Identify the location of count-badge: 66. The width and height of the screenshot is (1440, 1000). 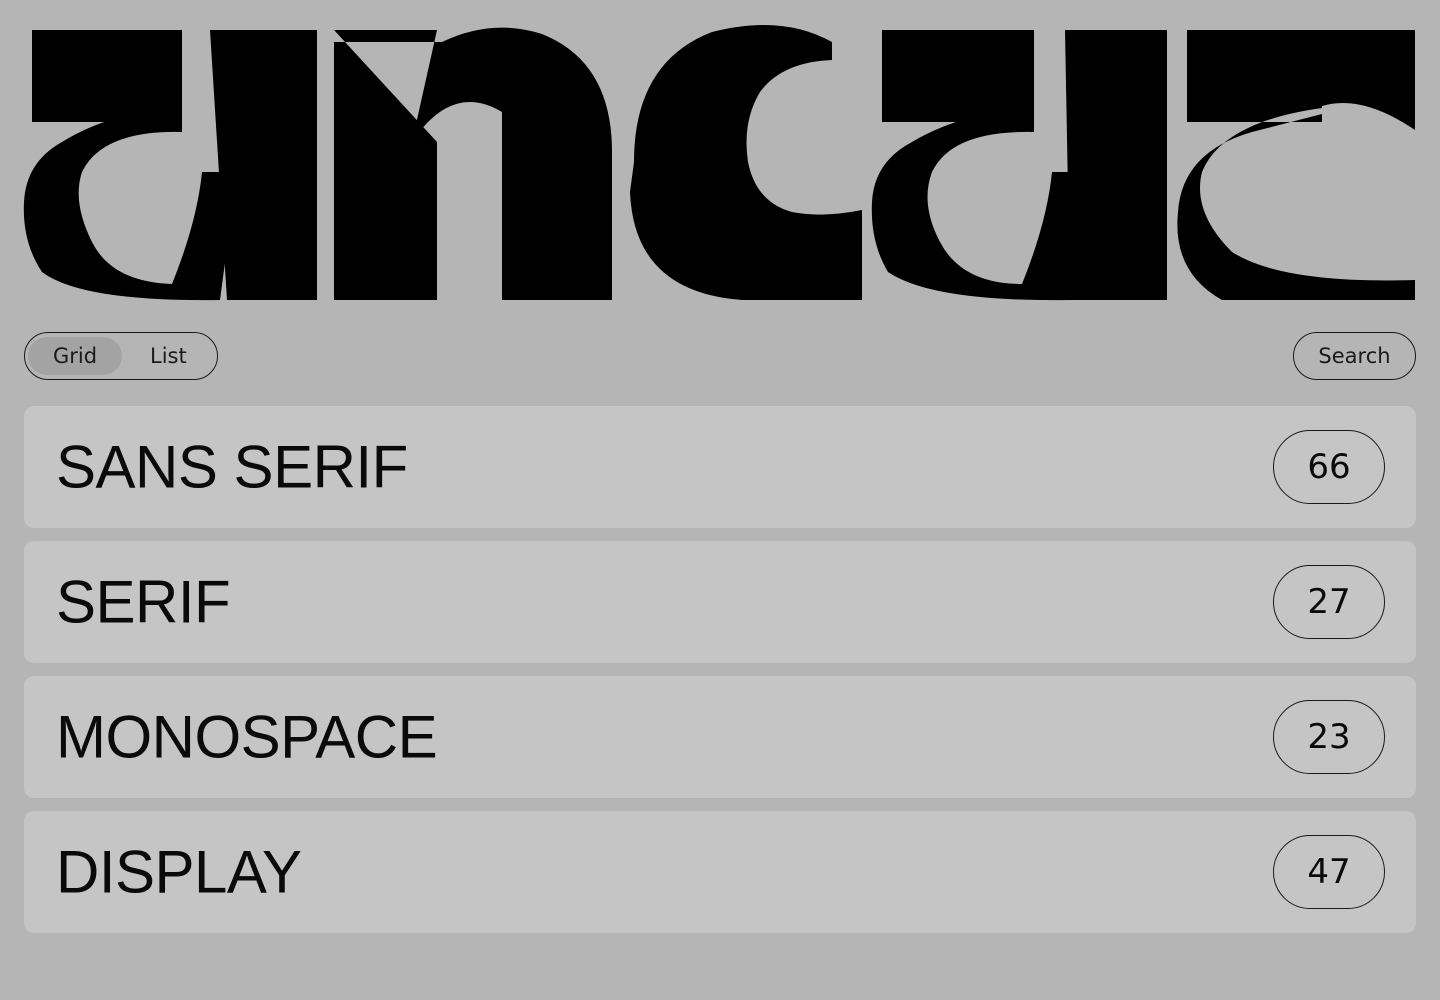
(1329, 467).